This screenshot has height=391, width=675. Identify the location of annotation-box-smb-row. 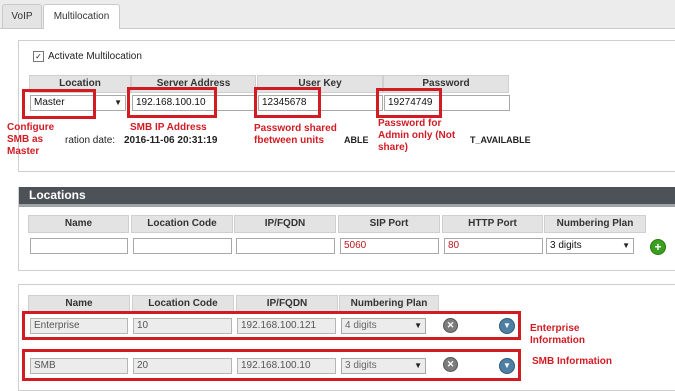
(271, 365).